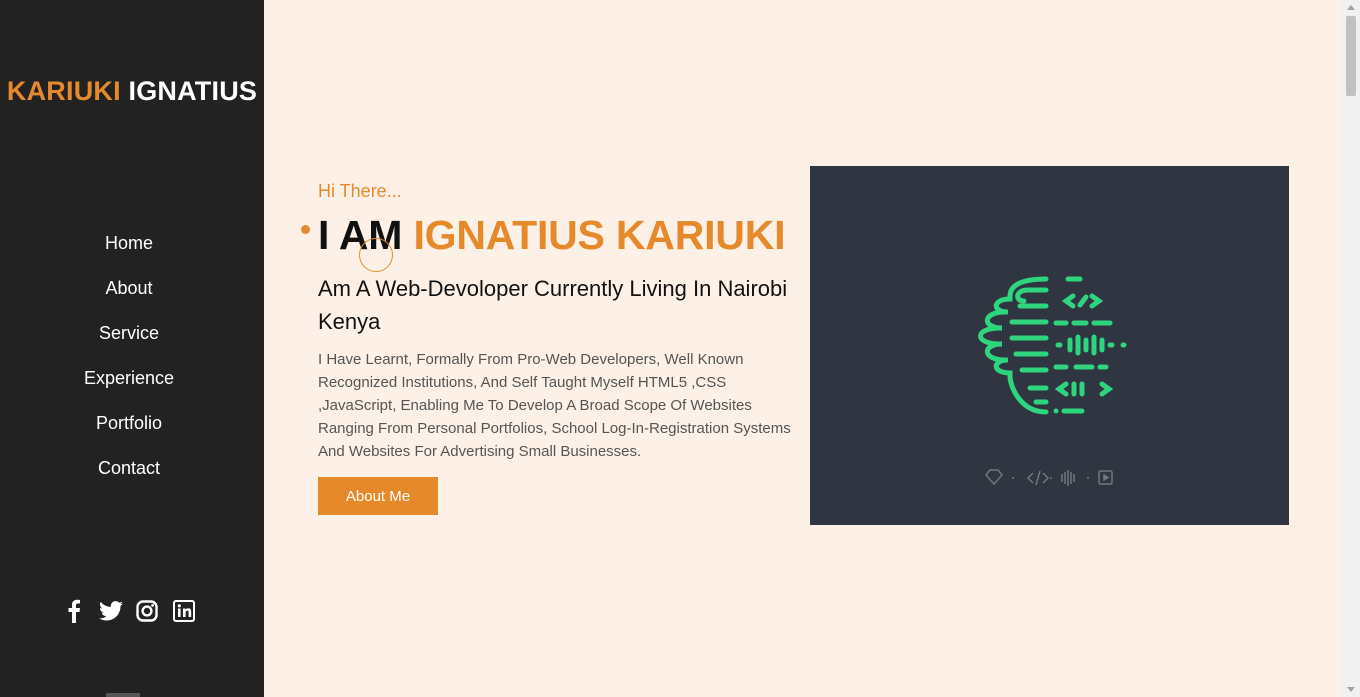 The height and width of the screenshot is (697, 1360). What do you see at coordinates (1351, 689) in the screenshot?
I see `scroll-down-arrow-icon` at bounding box center [1351, 689].